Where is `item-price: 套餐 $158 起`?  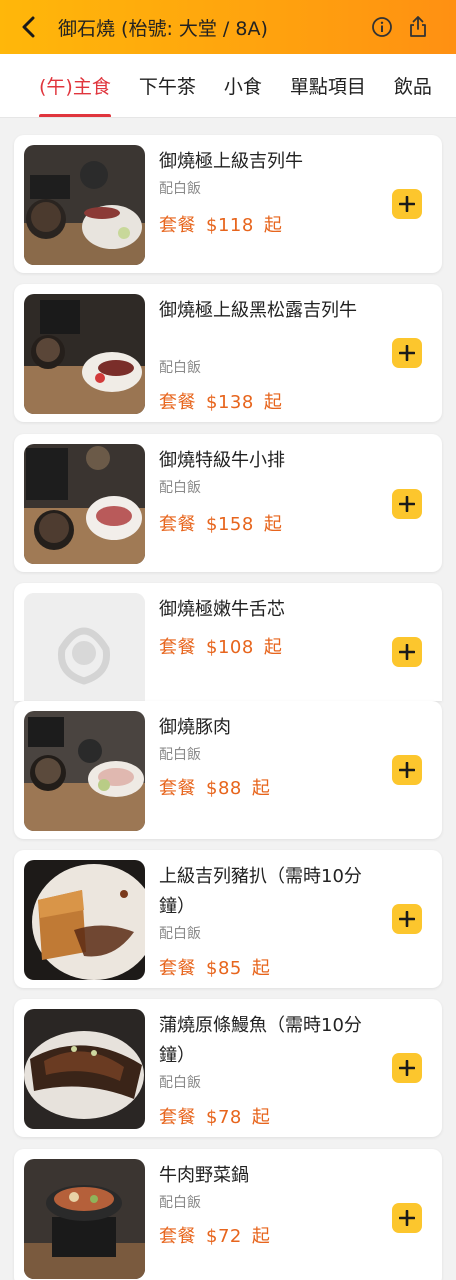
item-price: 套餐 $158 起 is located at coordinates (220, 523).